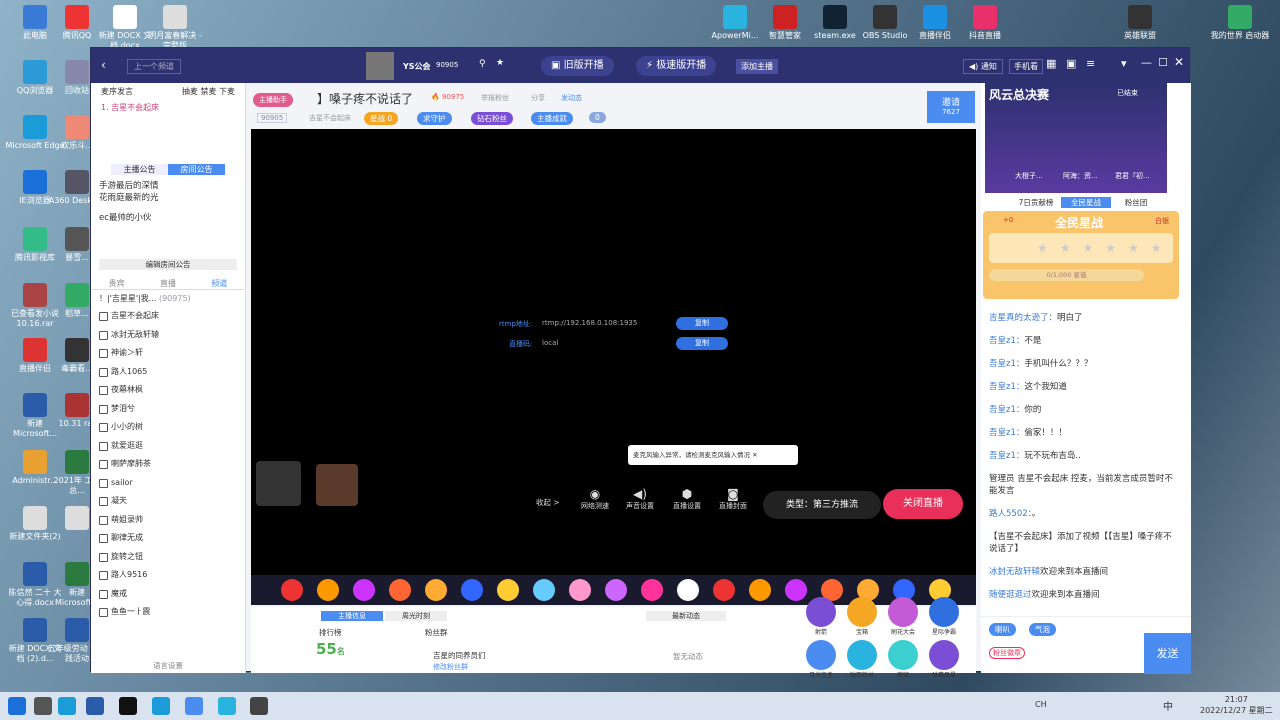 This screenshot has height=720, width=1280. What do you see at coordinates (757, 66) in the screenshot?
I see `add-host-button: 添加主播` at bounding box center [757, 66].